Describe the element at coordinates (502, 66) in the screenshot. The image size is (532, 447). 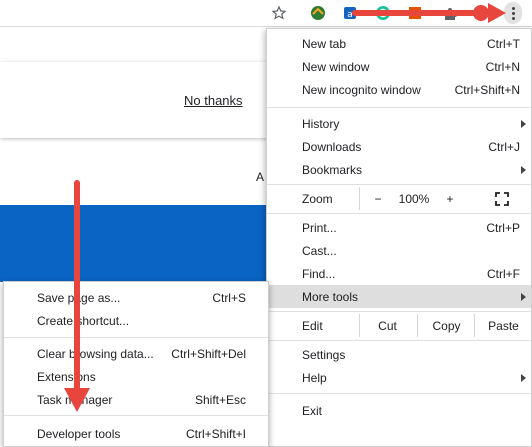
I see `menu-item-shortcut: Ctrl+N` at that location.